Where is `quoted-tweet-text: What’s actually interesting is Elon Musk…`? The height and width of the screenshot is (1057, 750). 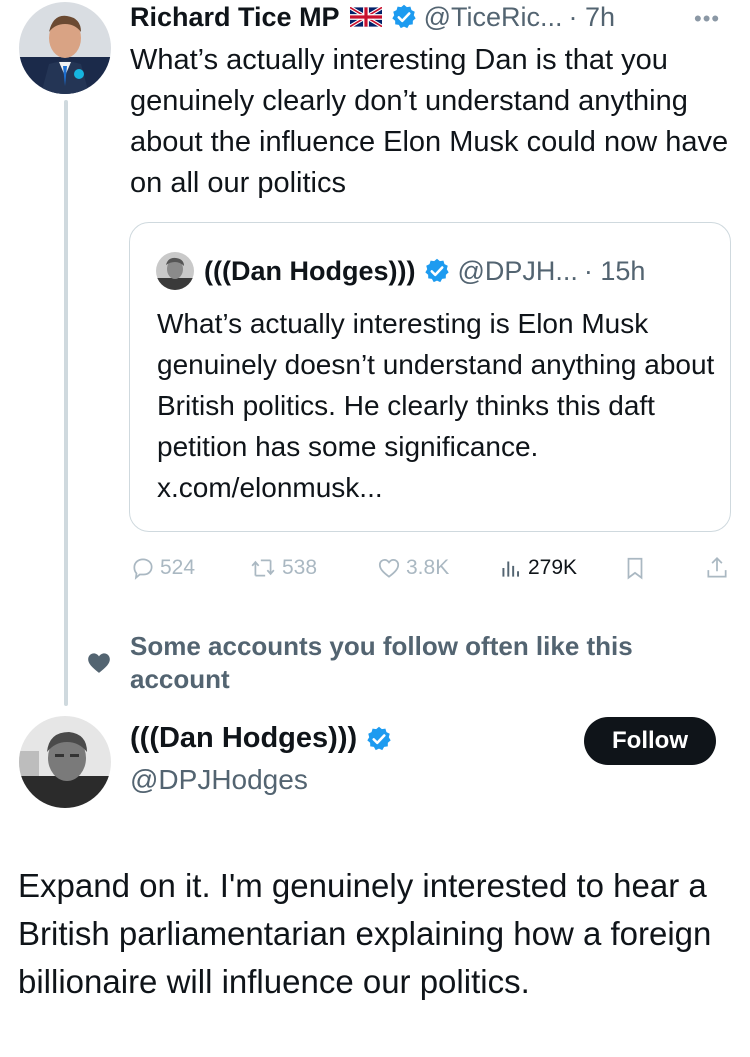
quoted-tweet-text: What’s actually interesting is Elon Musk… is located at coordinates (436, 405).